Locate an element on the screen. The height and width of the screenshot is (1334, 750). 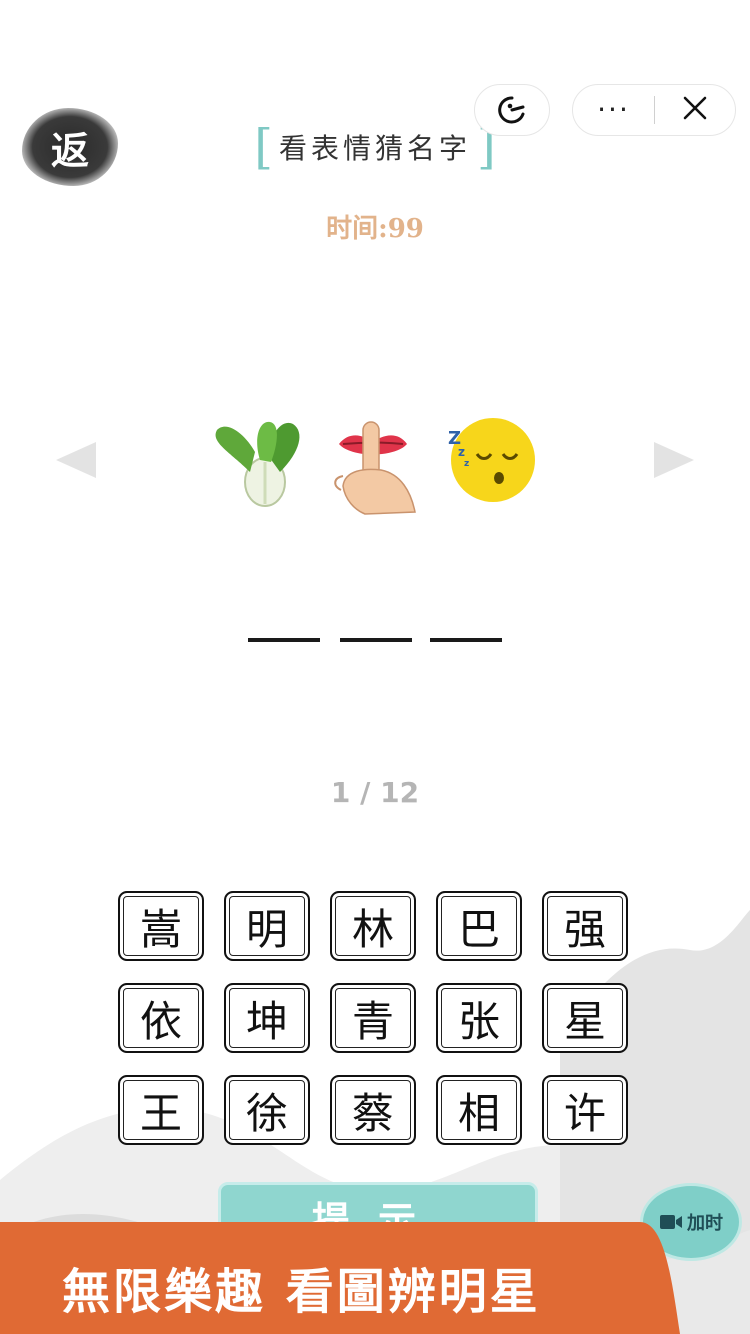
previous-arrow-icon is located at coordinates (76, 460).